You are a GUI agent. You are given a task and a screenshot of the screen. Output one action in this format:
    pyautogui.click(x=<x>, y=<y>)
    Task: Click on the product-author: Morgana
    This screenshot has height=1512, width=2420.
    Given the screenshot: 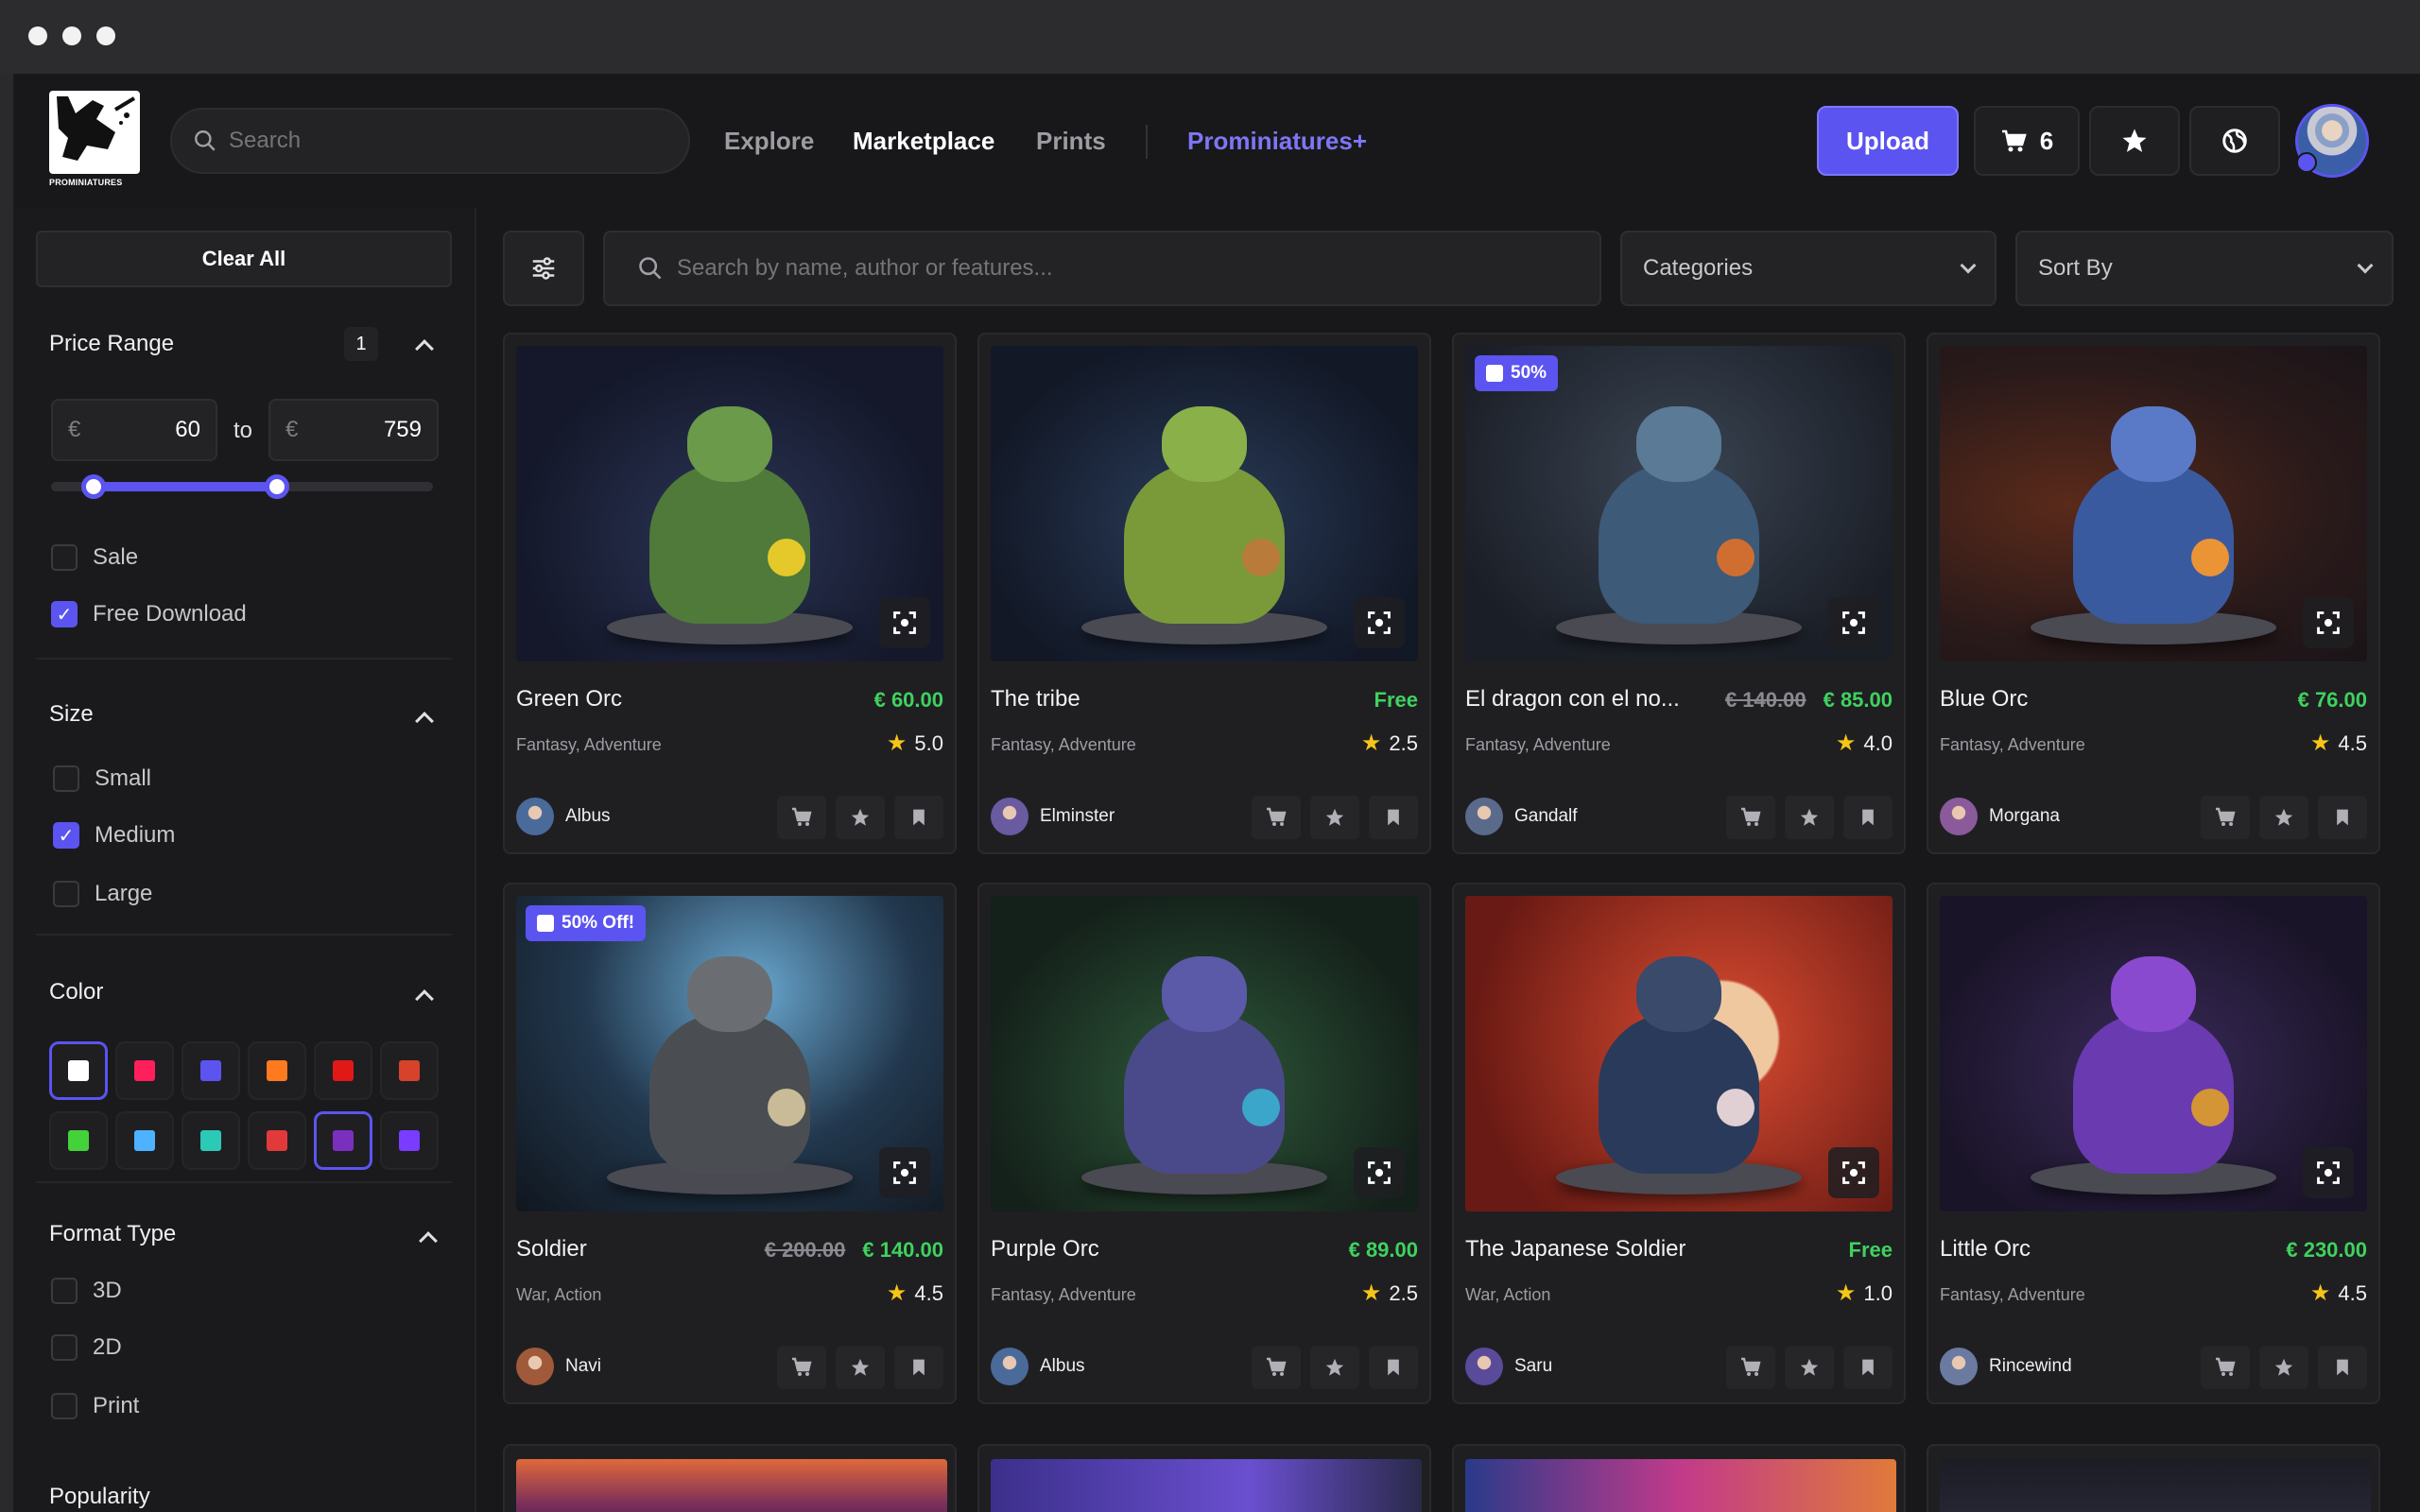 What is the action you would take?
    pyautogui.click(x=2000, y=816)
    